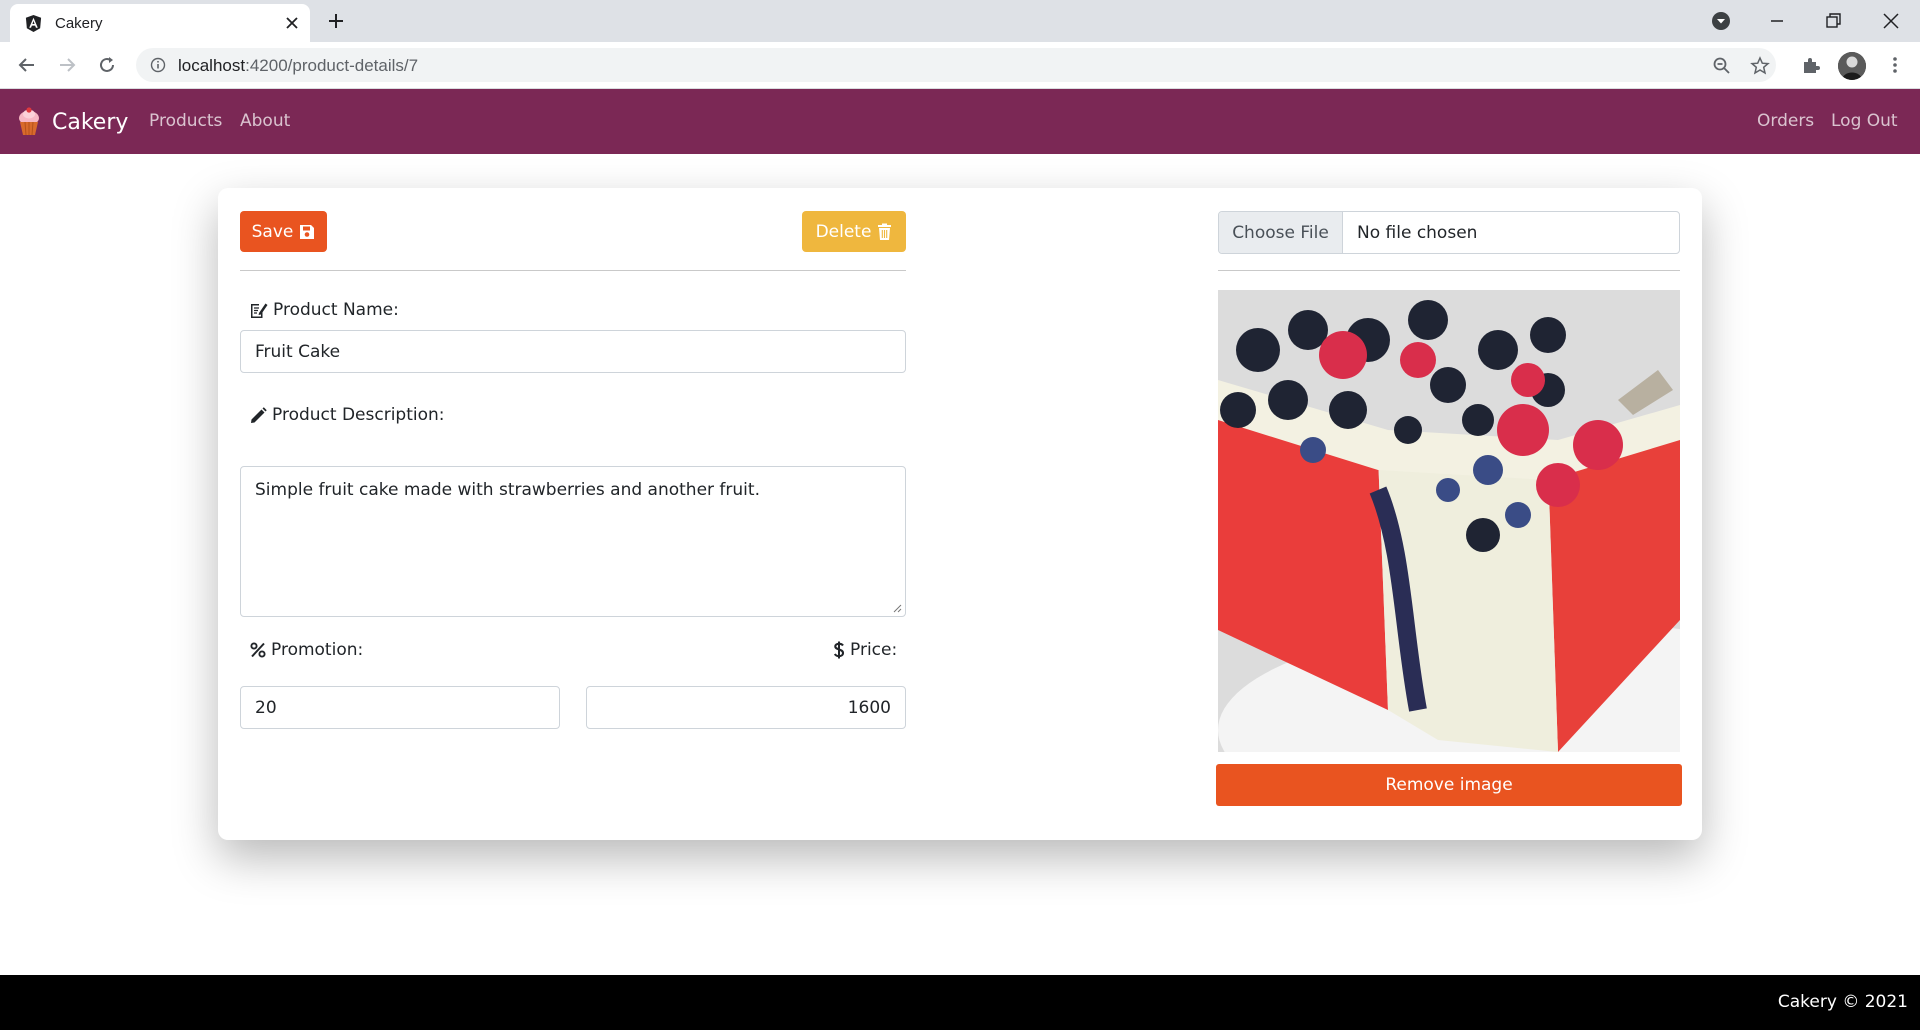 The height and width of the screenshot is (1030, 1920). What do you see at coordinates (746, 707) in the screenshot?
I see `price-input: 1600` at bounding box center [746, 707].